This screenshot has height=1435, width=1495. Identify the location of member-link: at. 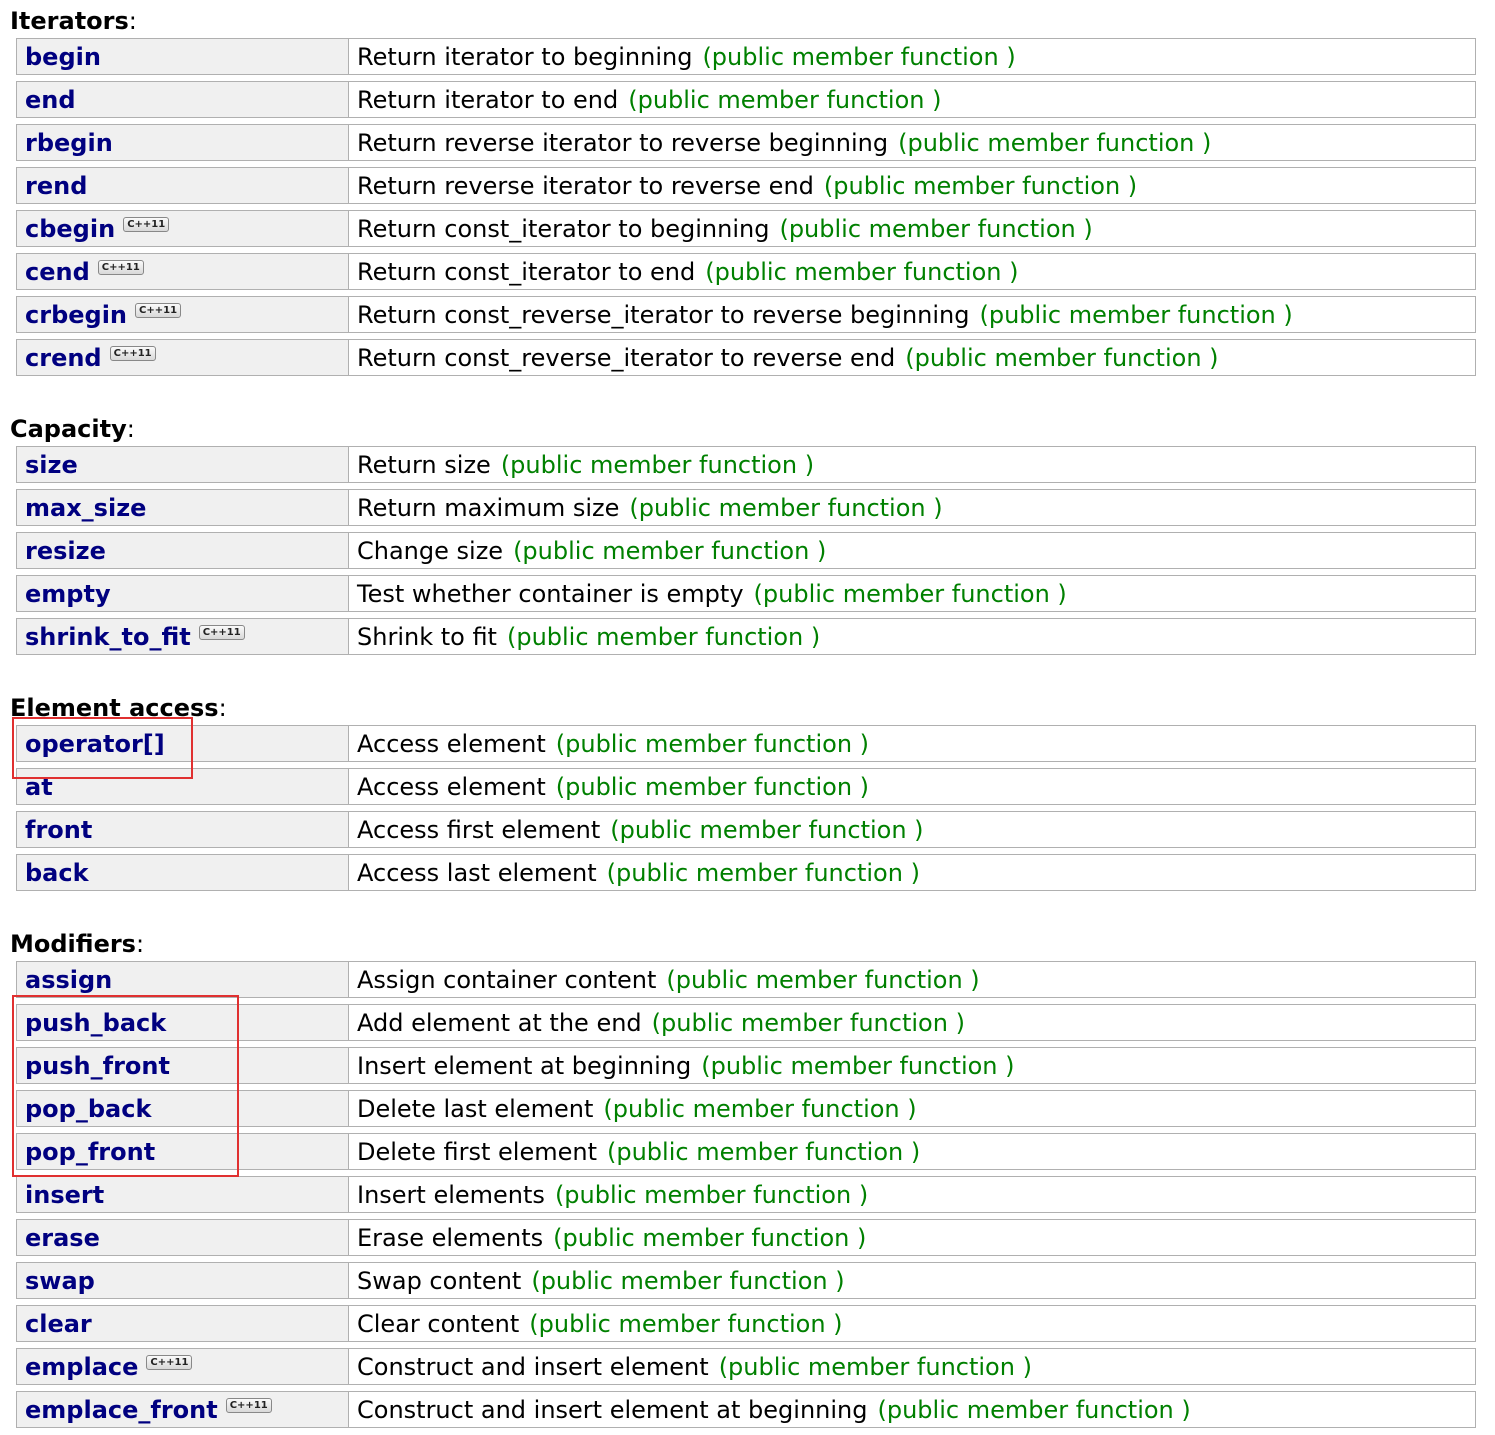
(39, 787).